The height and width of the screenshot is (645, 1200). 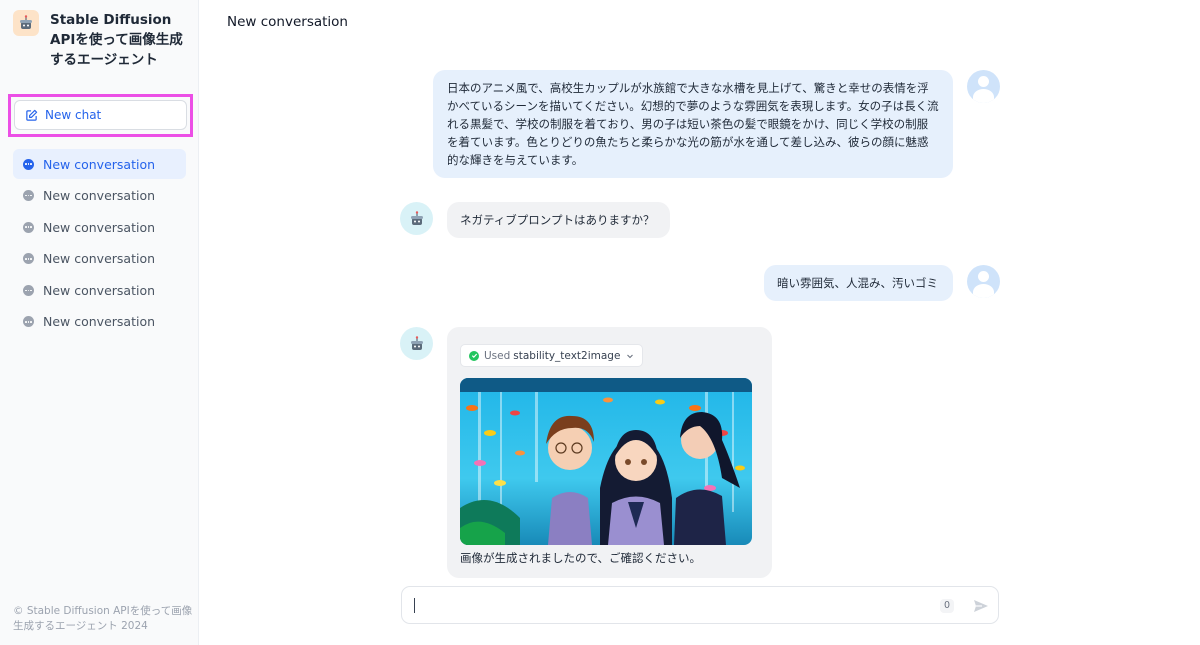 What do you see at coordinates (606, 461) in the screenshot?
I see `generated-image` at bounding box center [606, 461].